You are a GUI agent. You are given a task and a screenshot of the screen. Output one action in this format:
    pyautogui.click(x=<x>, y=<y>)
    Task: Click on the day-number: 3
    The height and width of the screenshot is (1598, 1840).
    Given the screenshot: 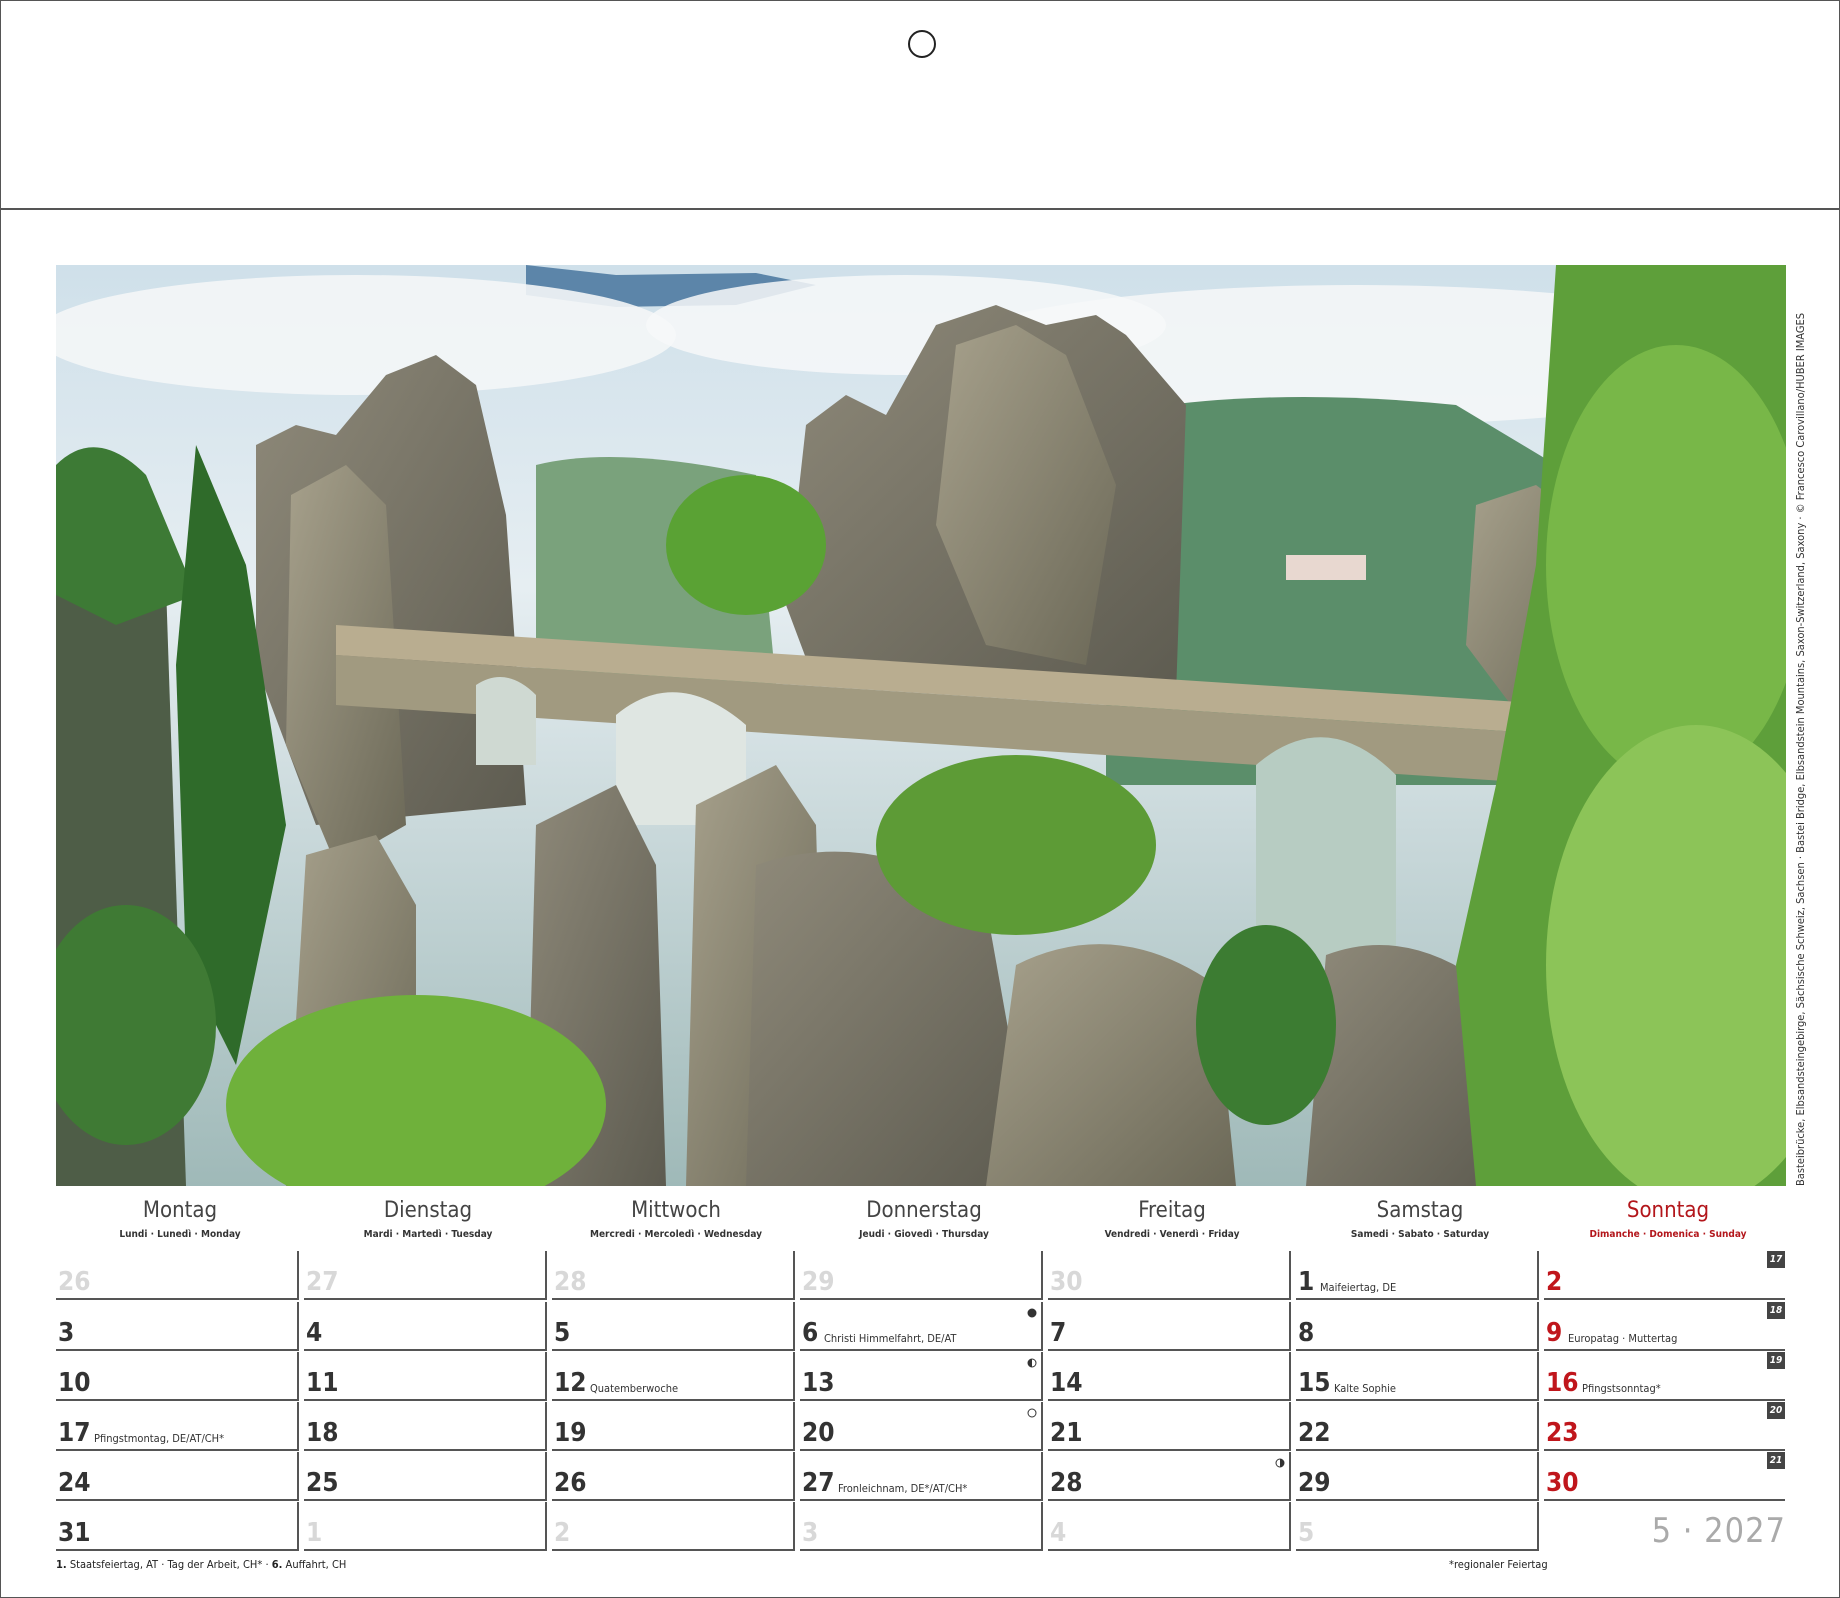 What is the action you would take?
    pyautogui.click(x=66, y=1333)
    